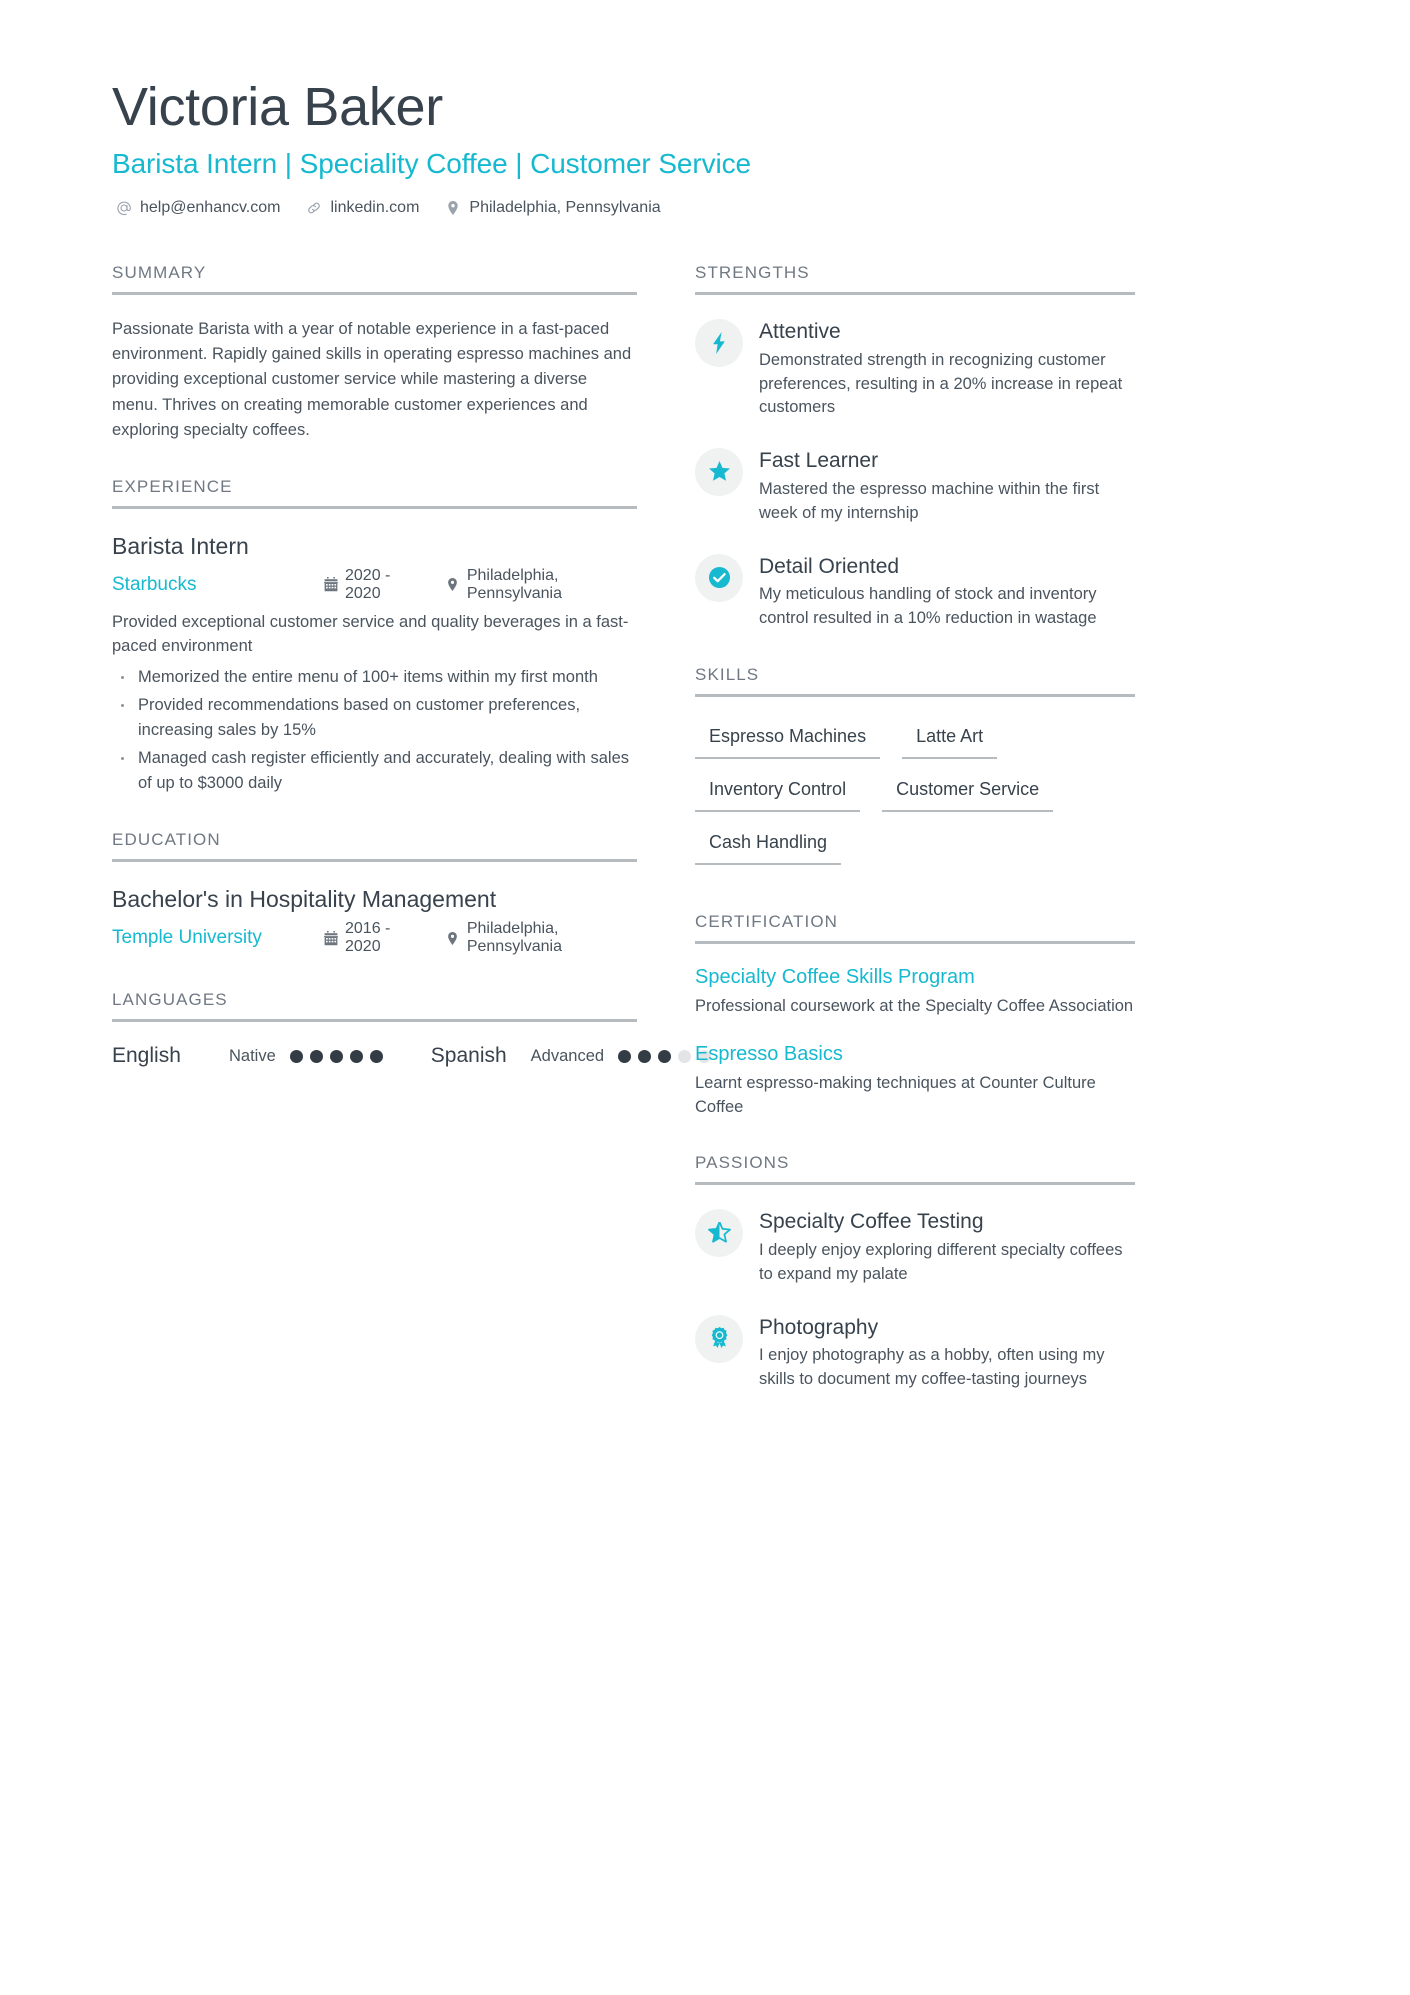  Describe the element at coordinates (368, 938) in the screenshot. I see `education-dates-text: 2016 - 2020` at that location.